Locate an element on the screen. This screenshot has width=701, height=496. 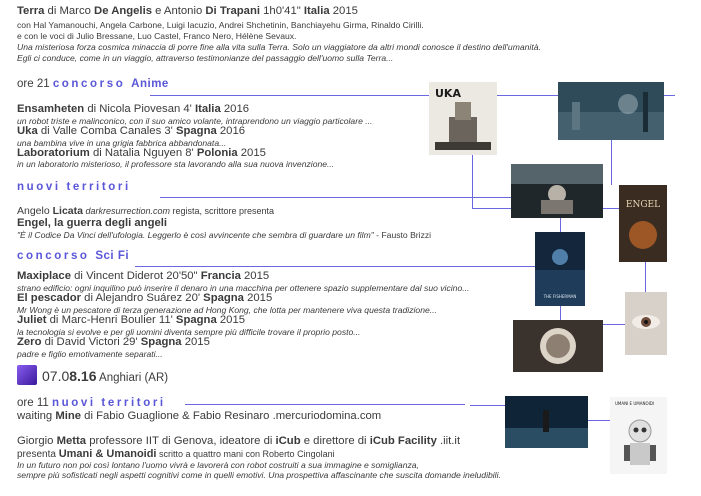
laboratorium-art is located at coordinates (557, 191).